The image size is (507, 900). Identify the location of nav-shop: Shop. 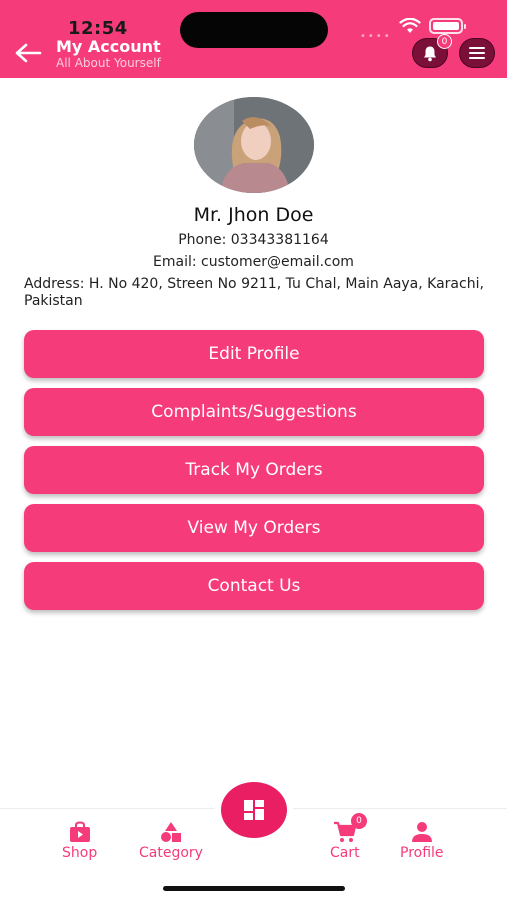
(79, 841).